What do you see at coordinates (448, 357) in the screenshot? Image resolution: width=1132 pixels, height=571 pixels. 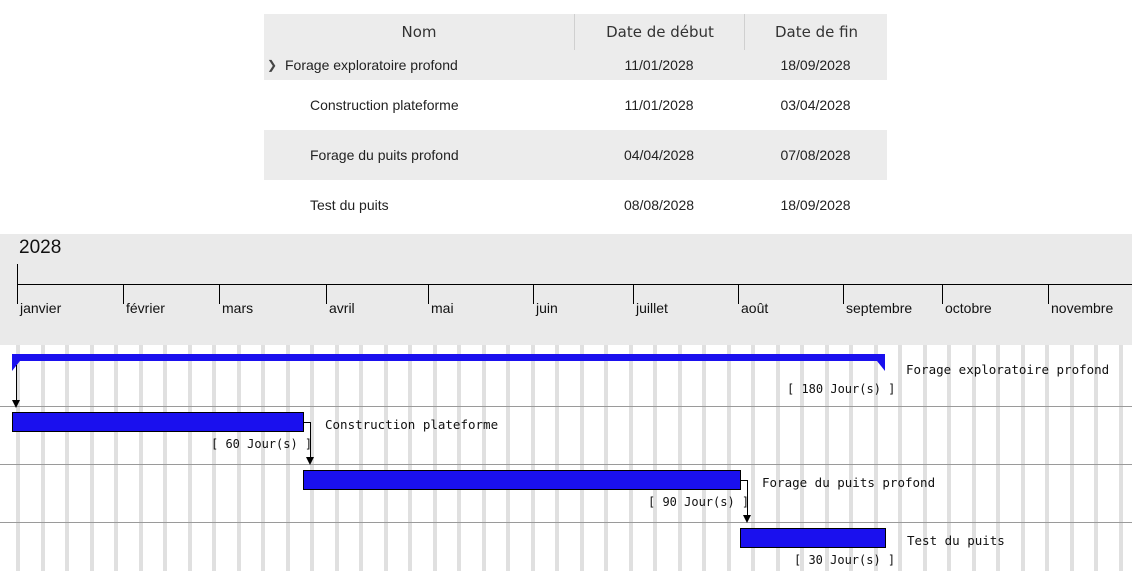 I see `summary-bar` at bounding box center [448, 357].